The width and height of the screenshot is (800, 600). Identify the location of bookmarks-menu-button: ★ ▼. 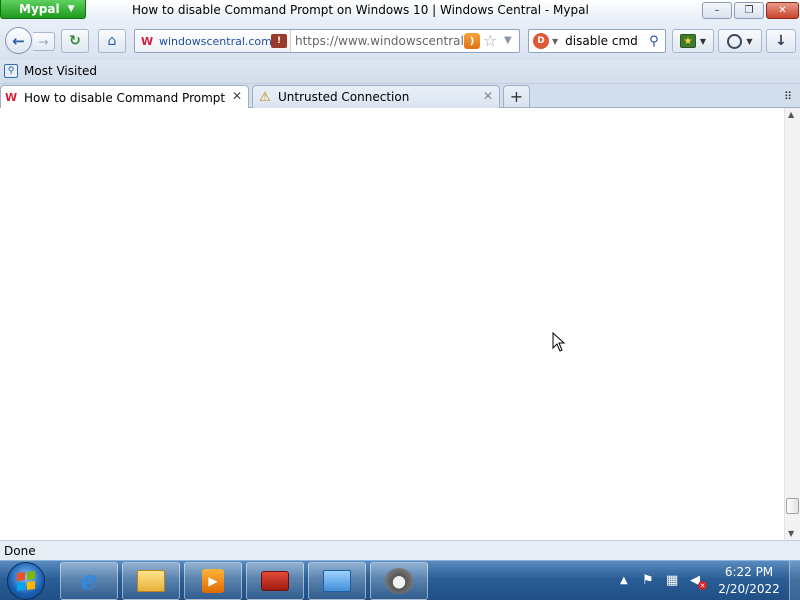
(693, 41).